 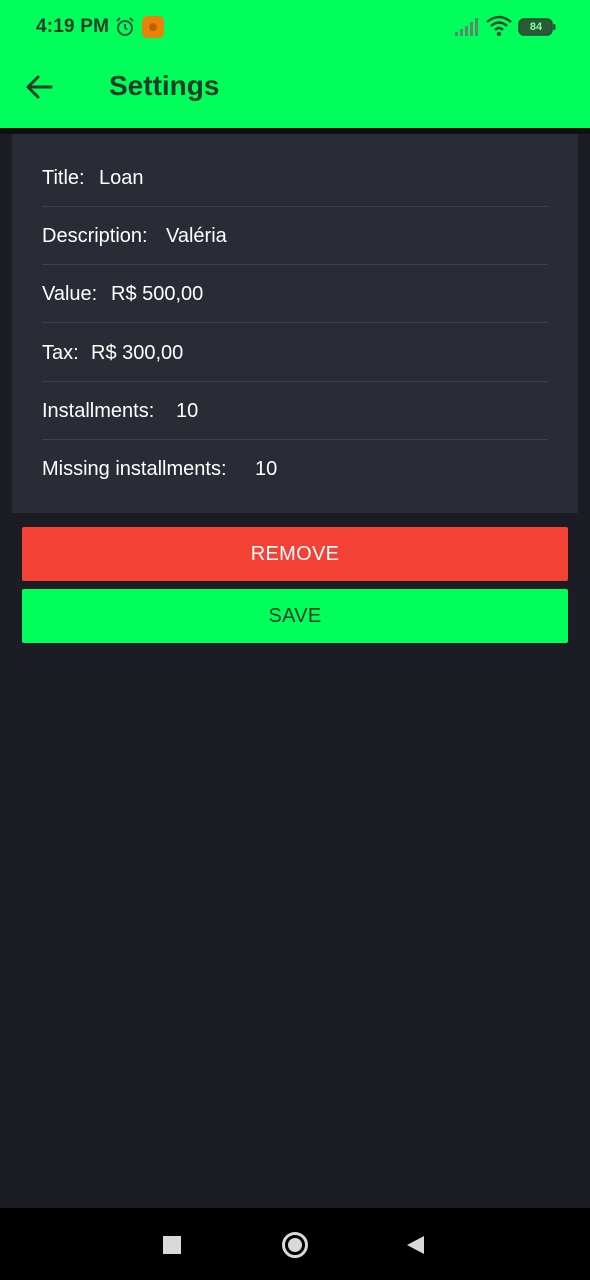 I want to click on page-title: Settings, so click(x=164, y=85).